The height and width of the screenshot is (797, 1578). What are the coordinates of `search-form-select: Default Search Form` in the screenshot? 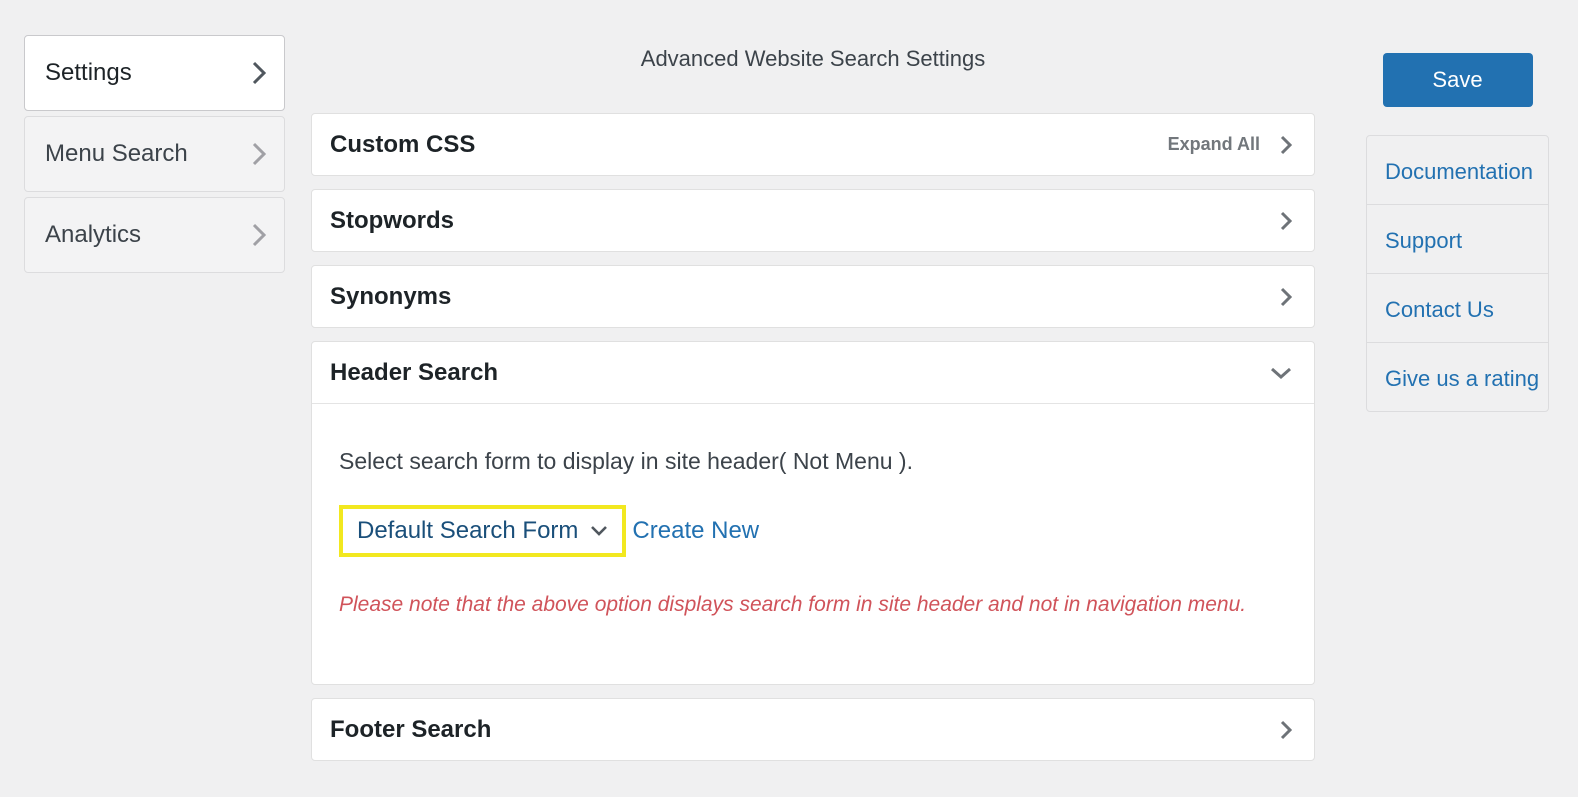 It's located at (483, 531).